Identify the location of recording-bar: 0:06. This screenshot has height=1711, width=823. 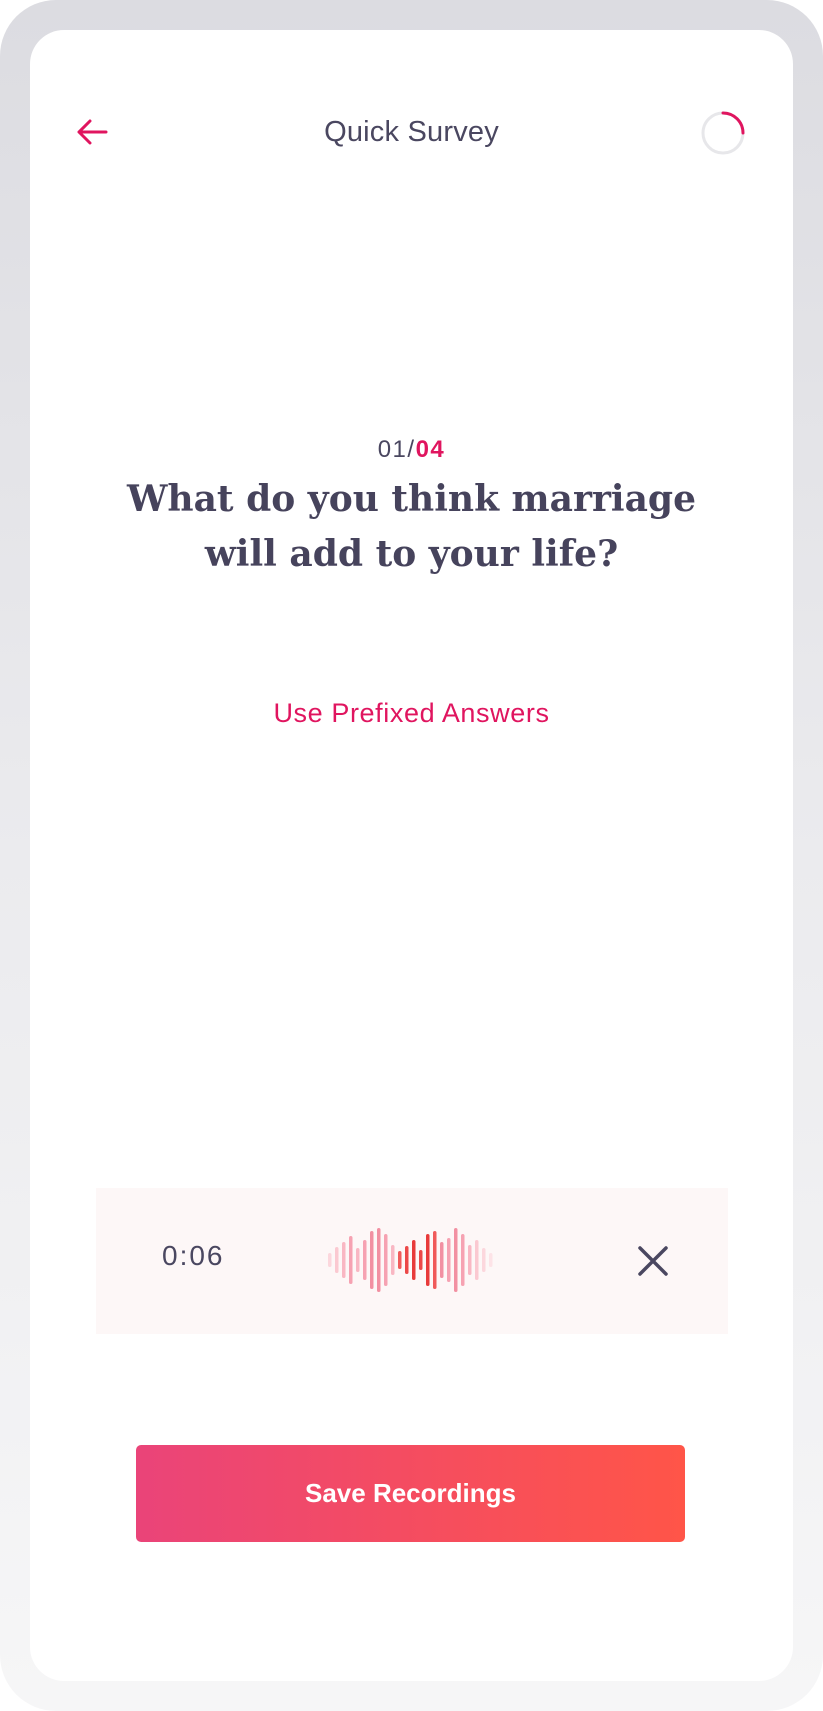
(412, 1261).